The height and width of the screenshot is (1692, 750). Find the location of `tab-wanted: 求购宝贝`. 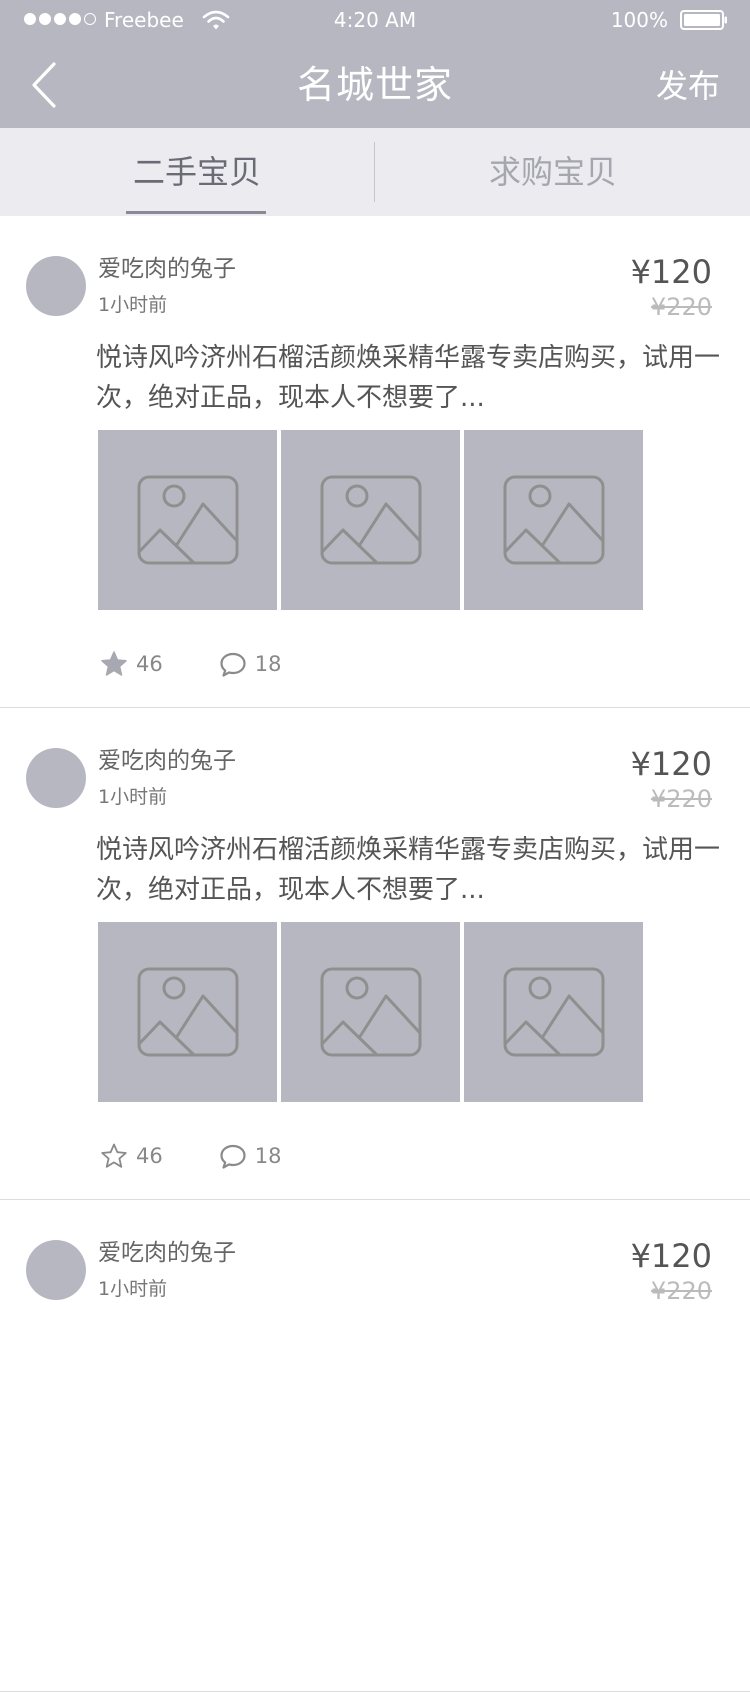

tab-wanted: 求购宝贝 is located at coordinates (553, 172).